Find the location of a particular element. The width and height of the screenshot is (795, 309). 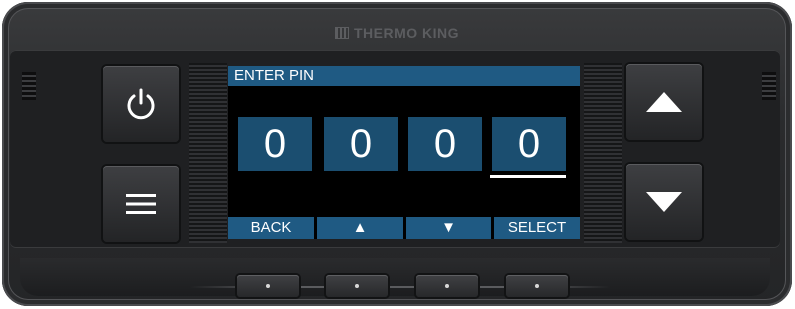

up-button is located at coordinates (664, 102).